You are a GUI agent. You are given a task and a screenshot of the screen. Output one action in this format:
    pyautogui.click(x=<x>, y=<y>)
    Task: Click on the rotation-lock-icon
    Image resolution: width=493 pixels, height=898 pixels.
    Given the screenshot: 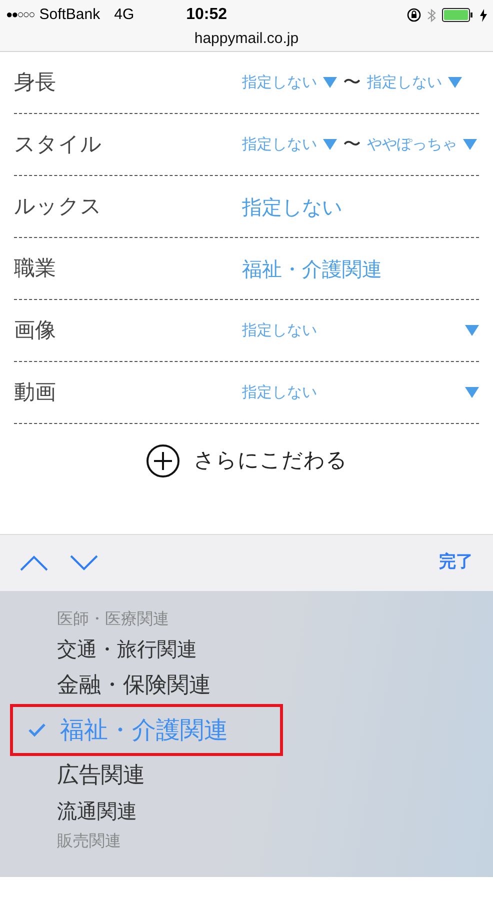 What is the action you would take?
    pyautogui.click(x=414, y=15)
    